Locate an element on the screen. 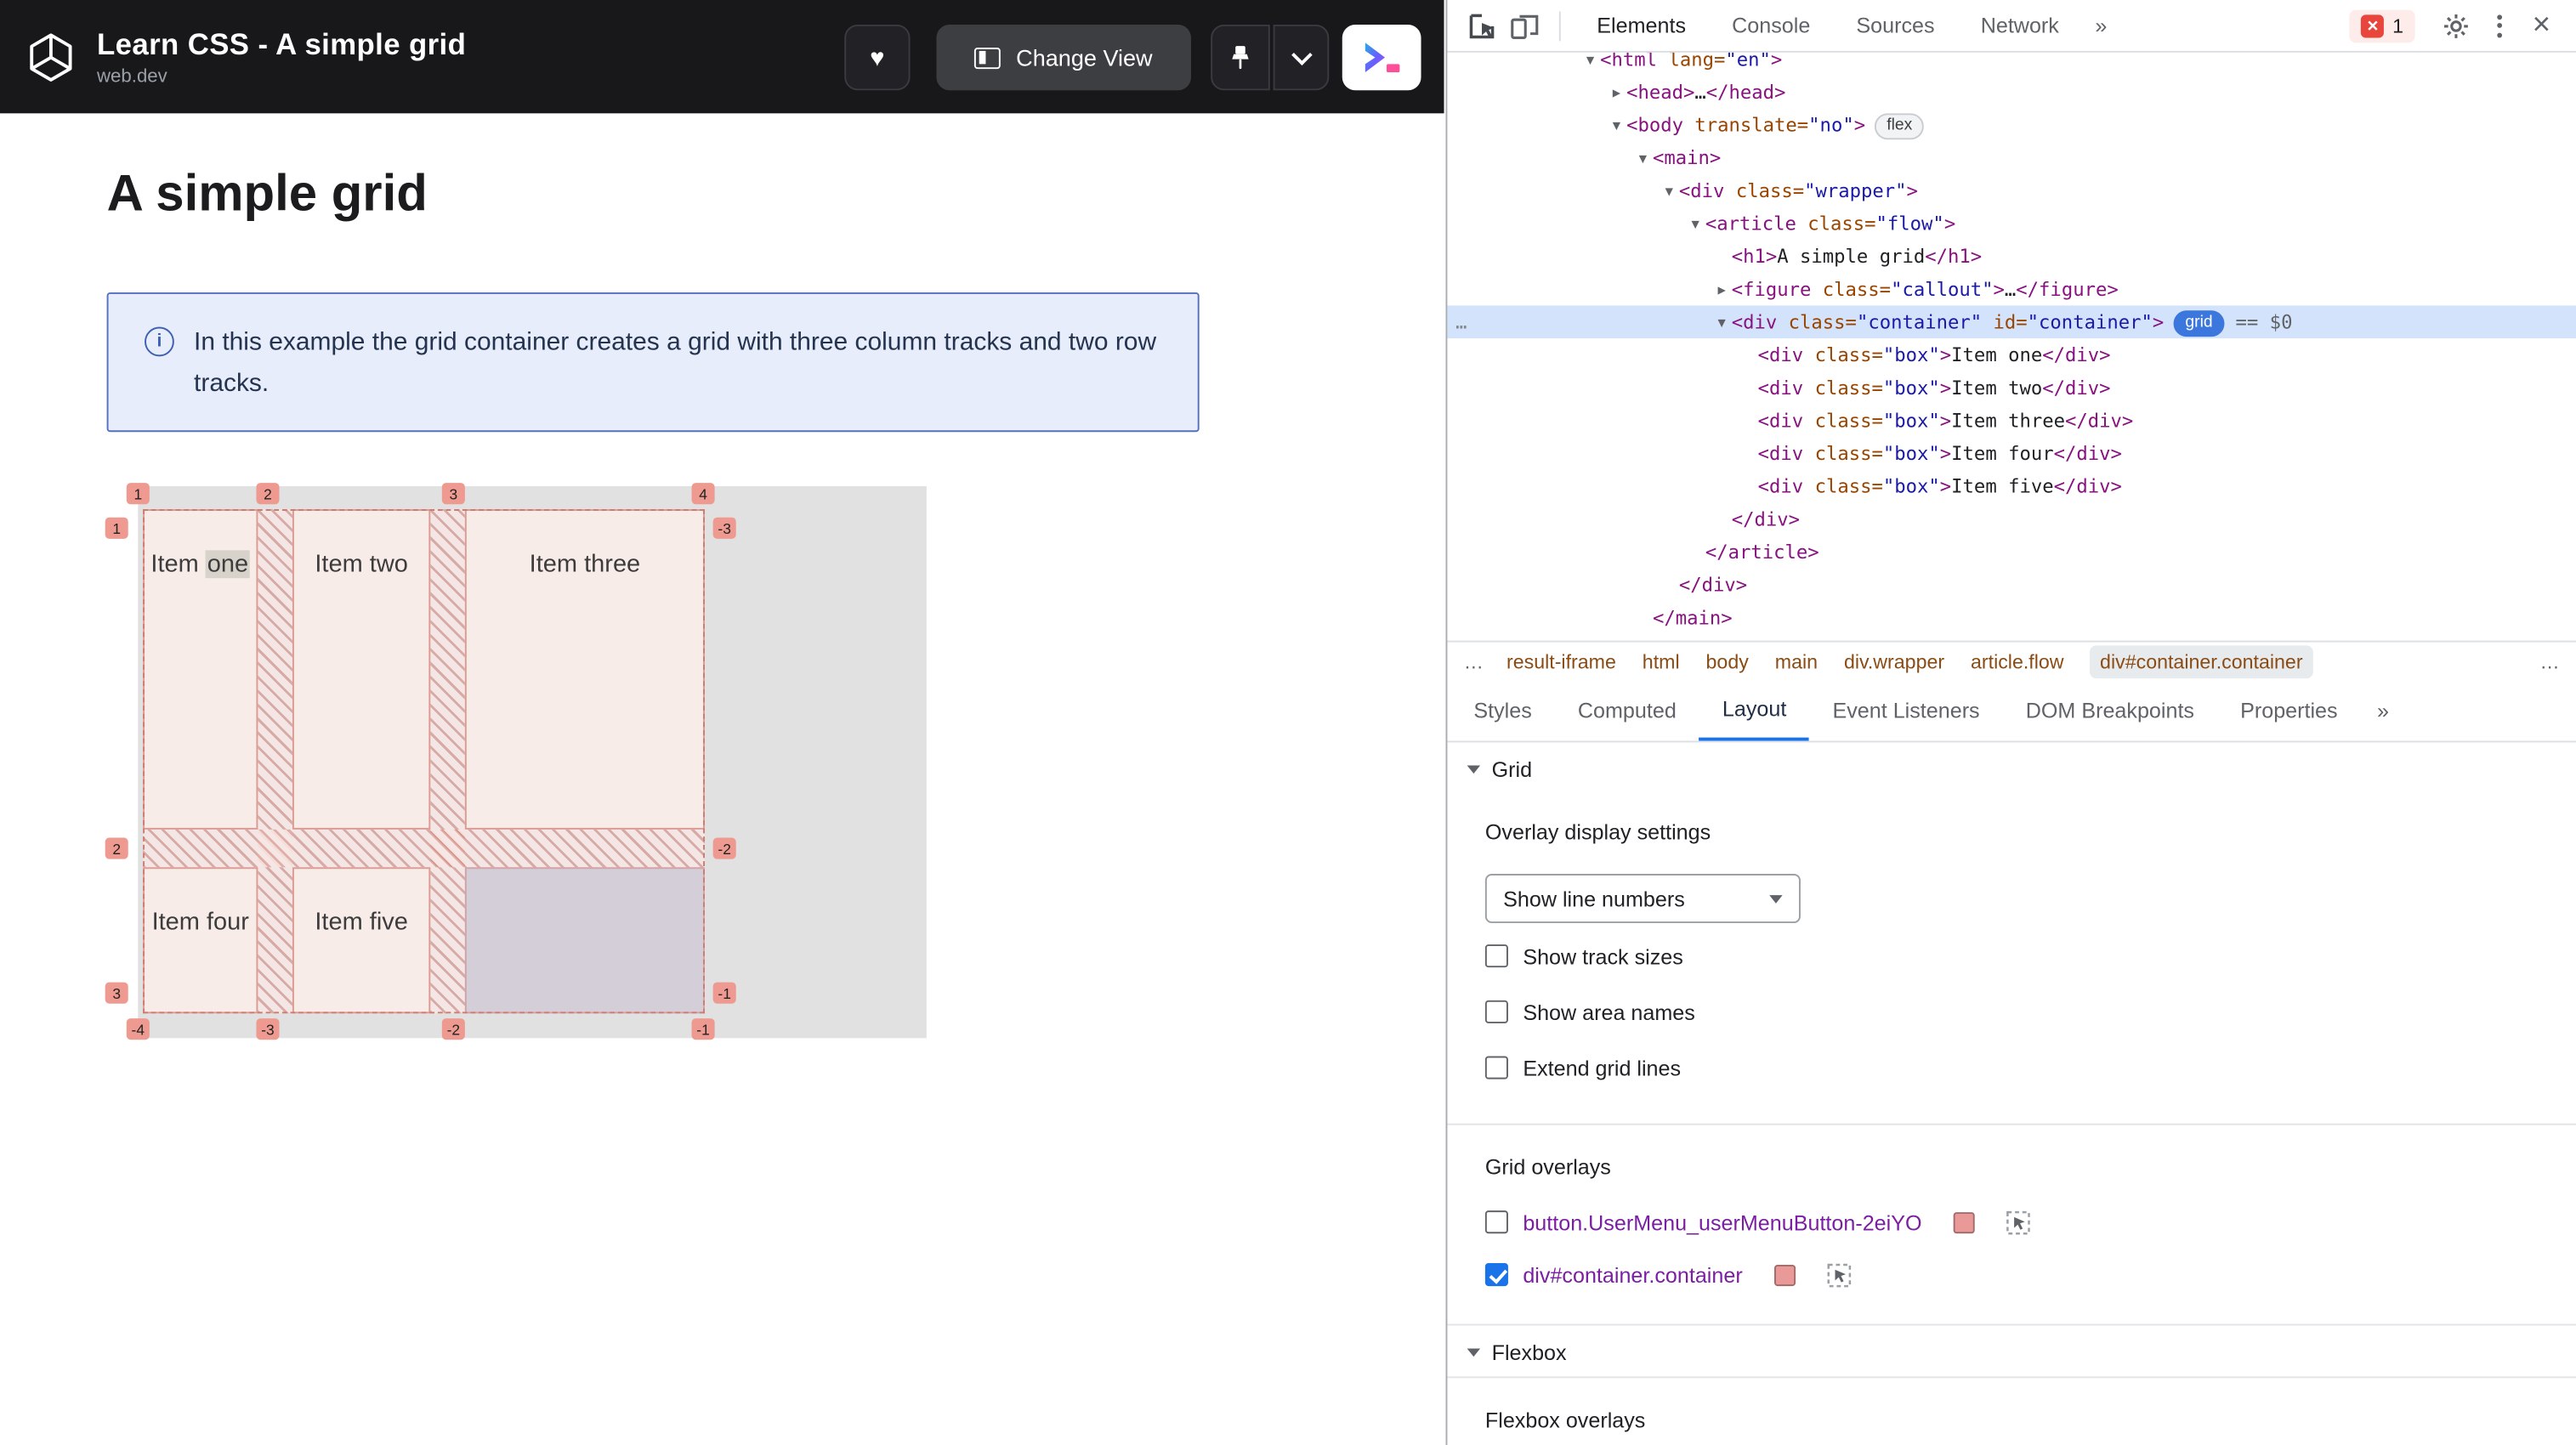  code-token: lang= is located at coordinates (1692, 61).